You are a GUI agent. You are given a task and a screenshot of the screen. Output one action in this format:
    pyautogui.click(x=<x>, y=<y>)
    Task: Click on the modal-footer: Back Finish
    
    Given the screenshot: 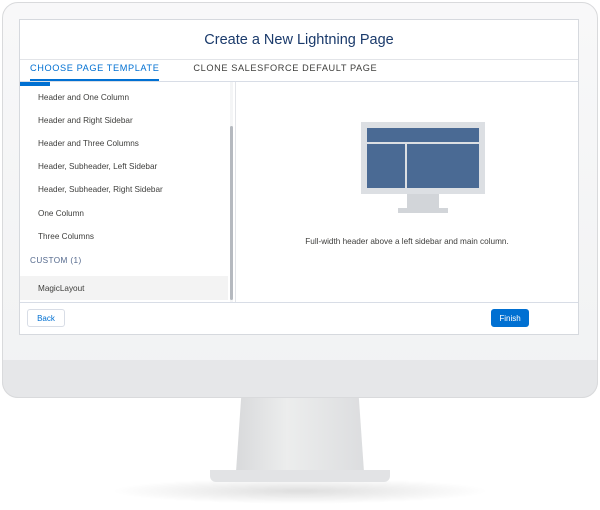 What is the action you would take?
    pyautogui.click(x=299, y=318)
    